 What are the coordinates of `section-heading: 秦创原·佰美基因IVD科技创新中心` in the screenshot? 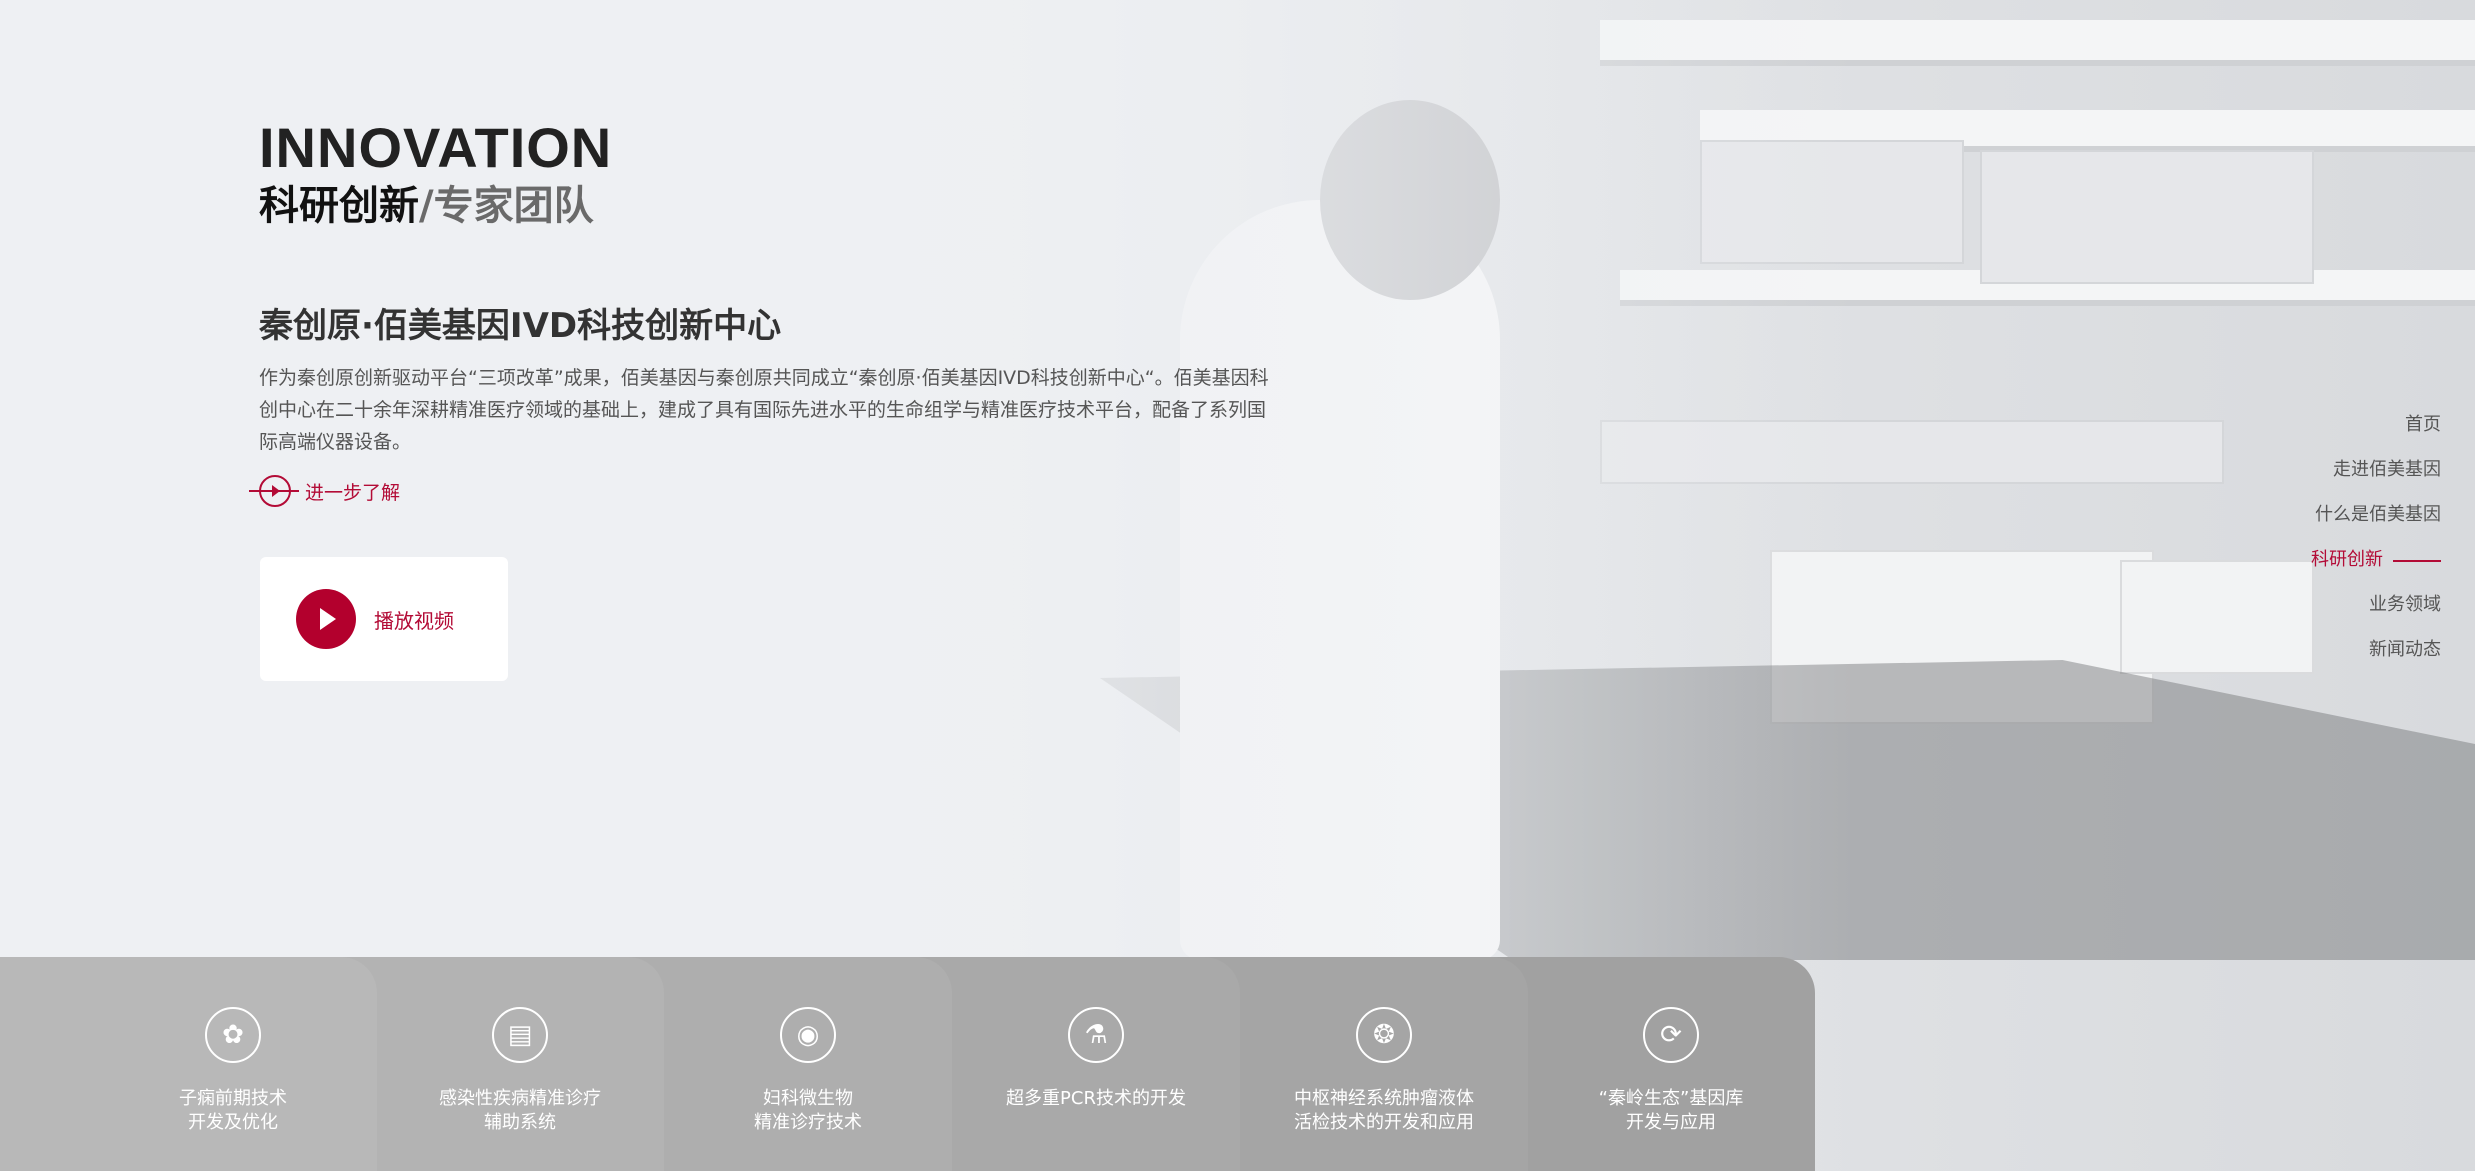 It's located at (520, 326).